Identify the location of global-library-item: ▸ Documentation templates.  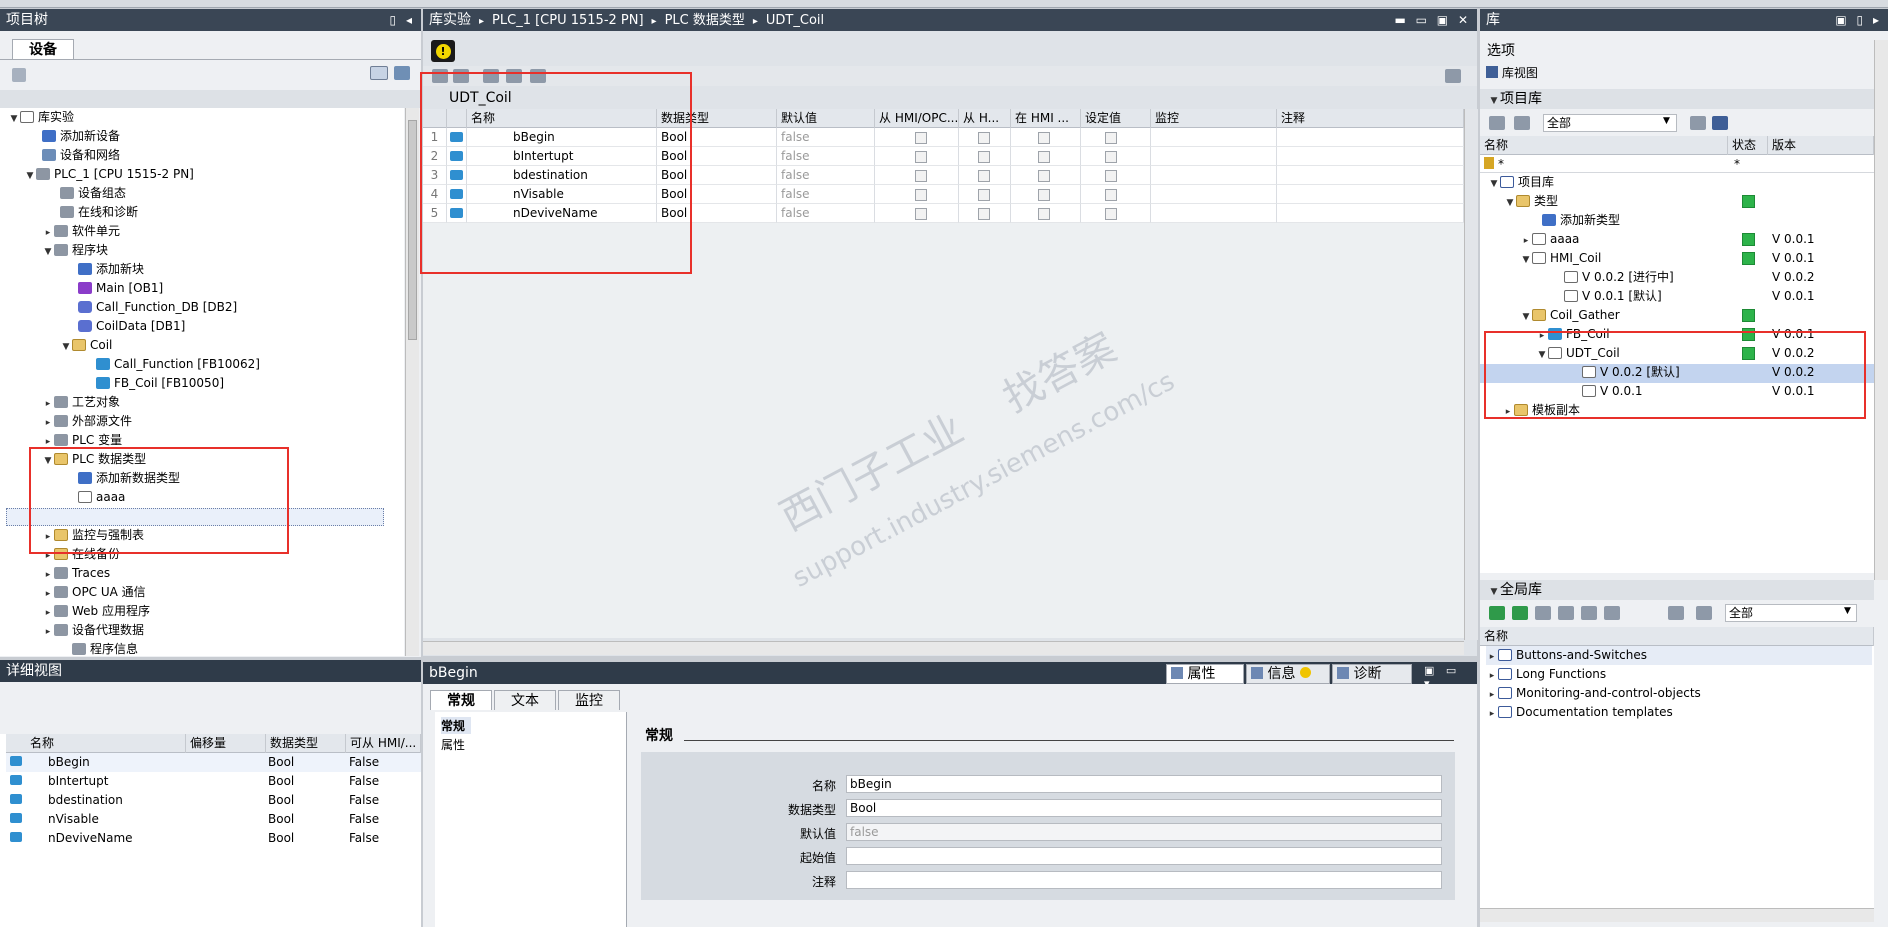
(1679, 712).